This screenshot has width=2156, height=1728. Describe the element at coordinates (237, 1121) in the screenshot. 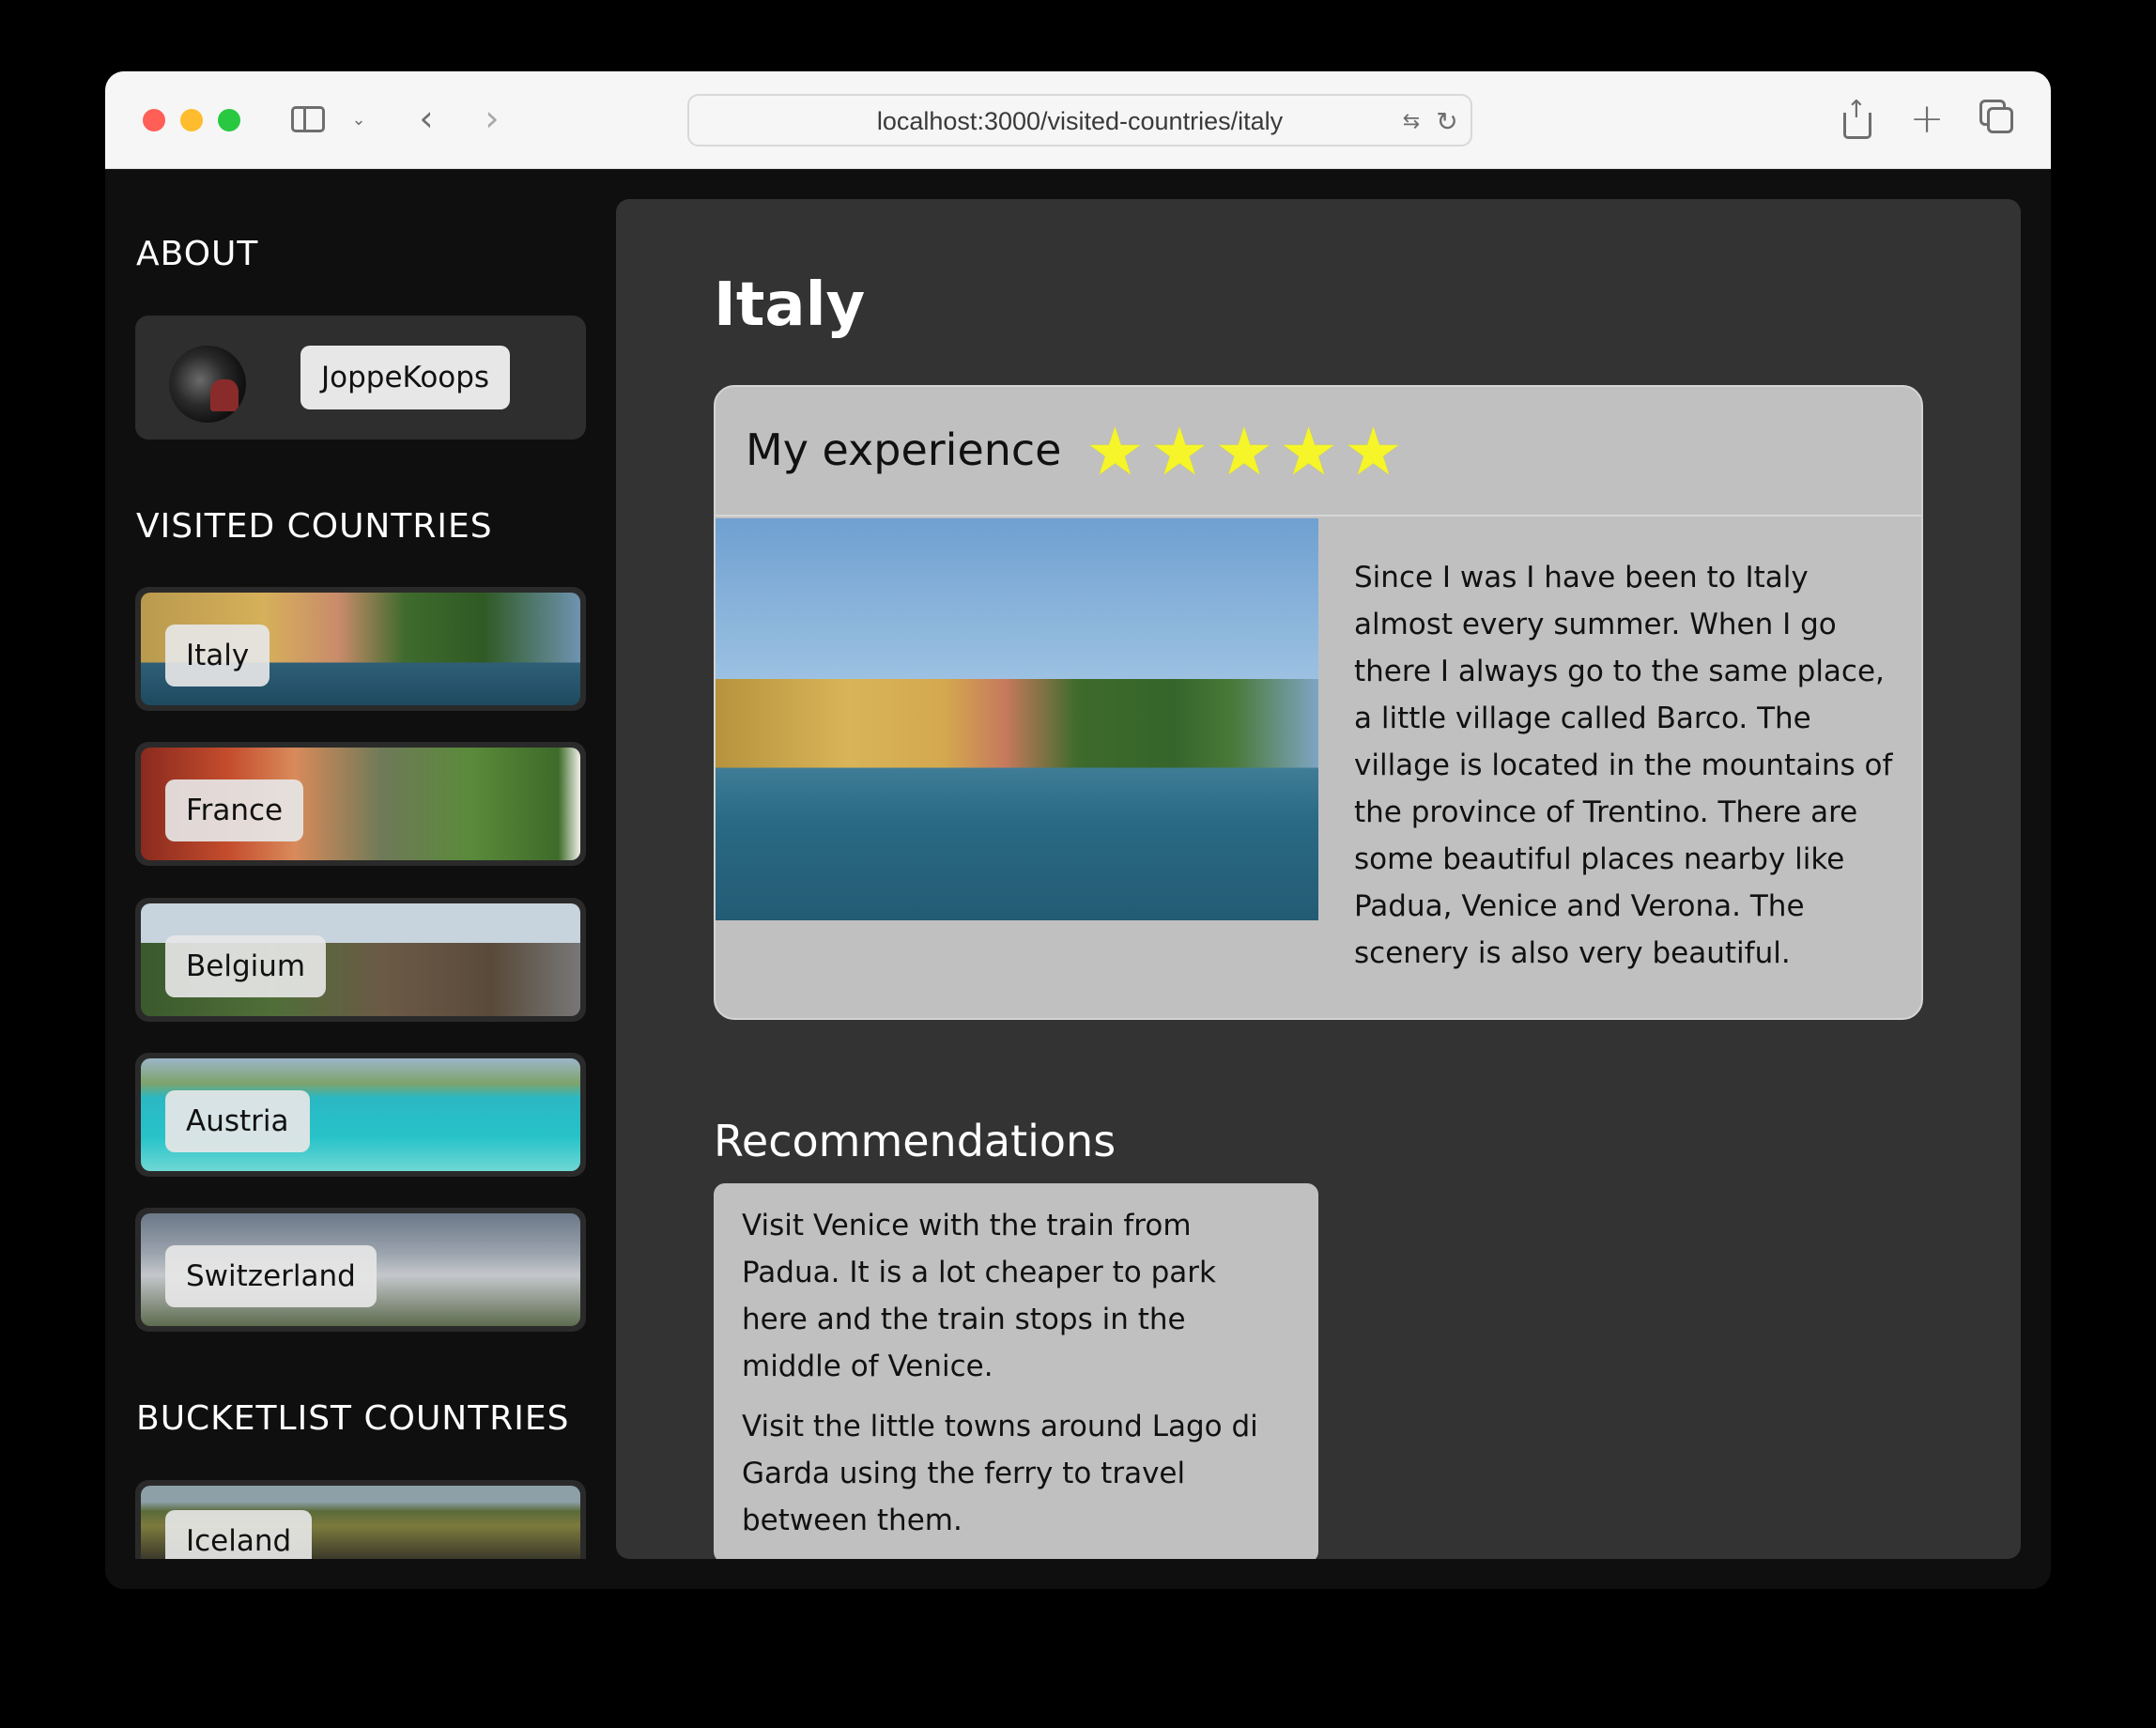

I see `country-label: Austria` at that location.